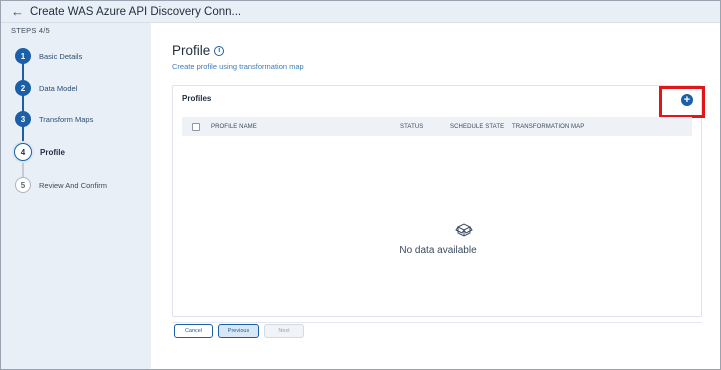 The width and height of the screenshot is (721, 370). I want to click on step-review-and-confirm: 5 Review And Confirm, so click(61, 185).